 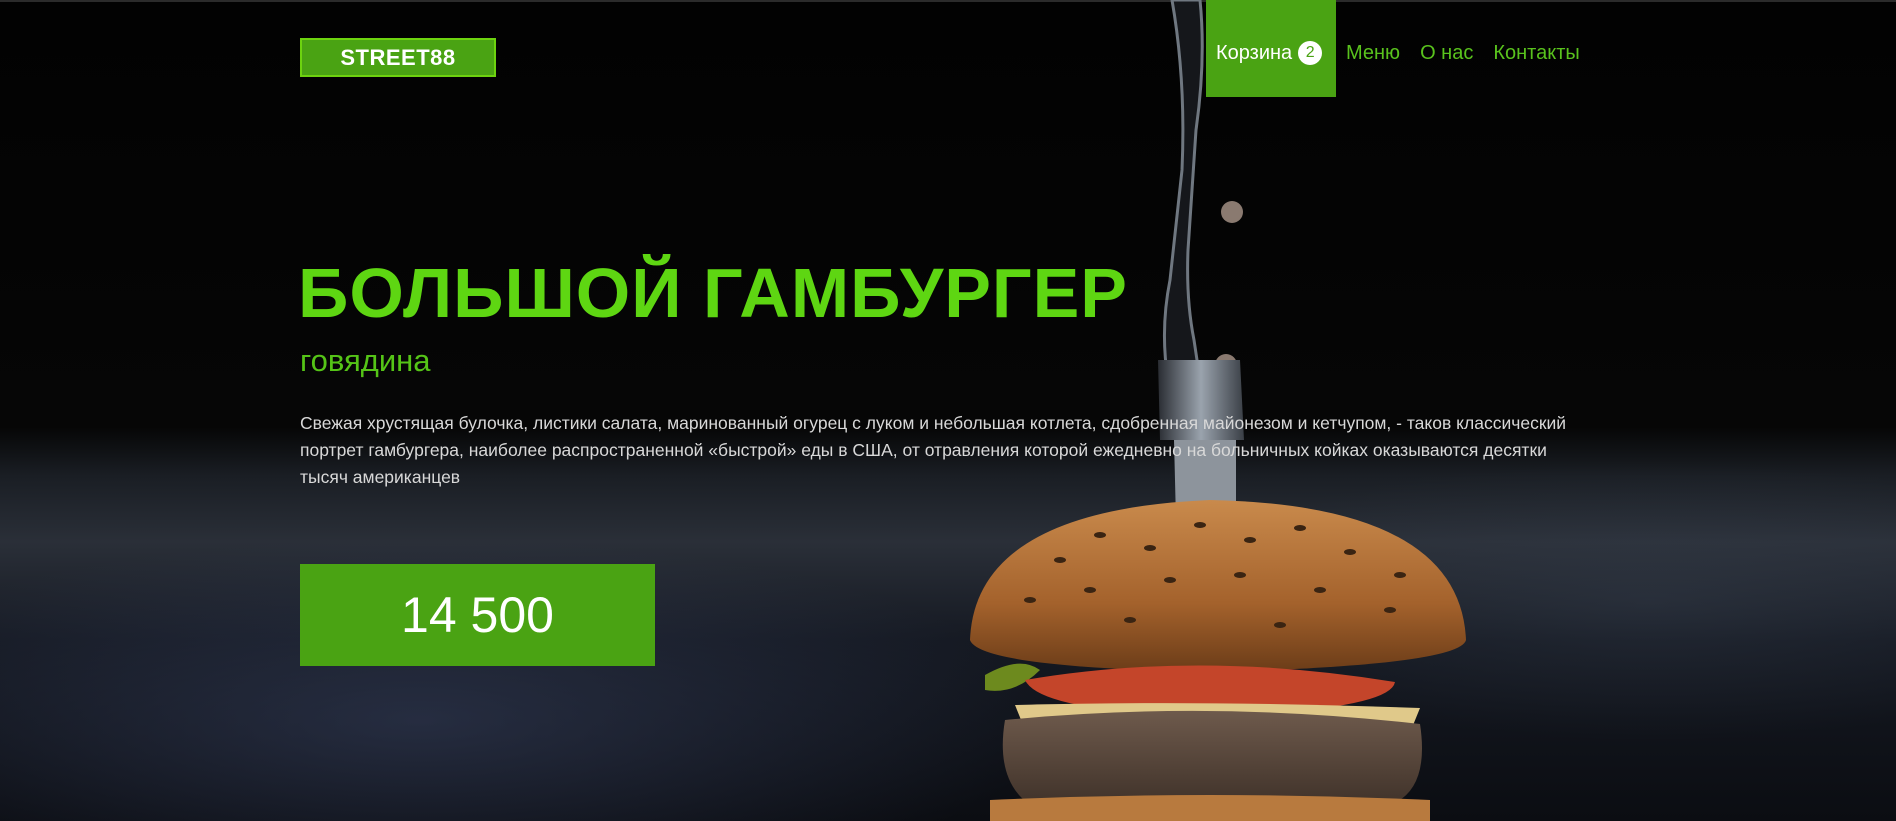 What do you see at coordinates (1310, 53) in the screenshot?
I see `cart-count-badge: 2` at bounding box center [1310, 53].